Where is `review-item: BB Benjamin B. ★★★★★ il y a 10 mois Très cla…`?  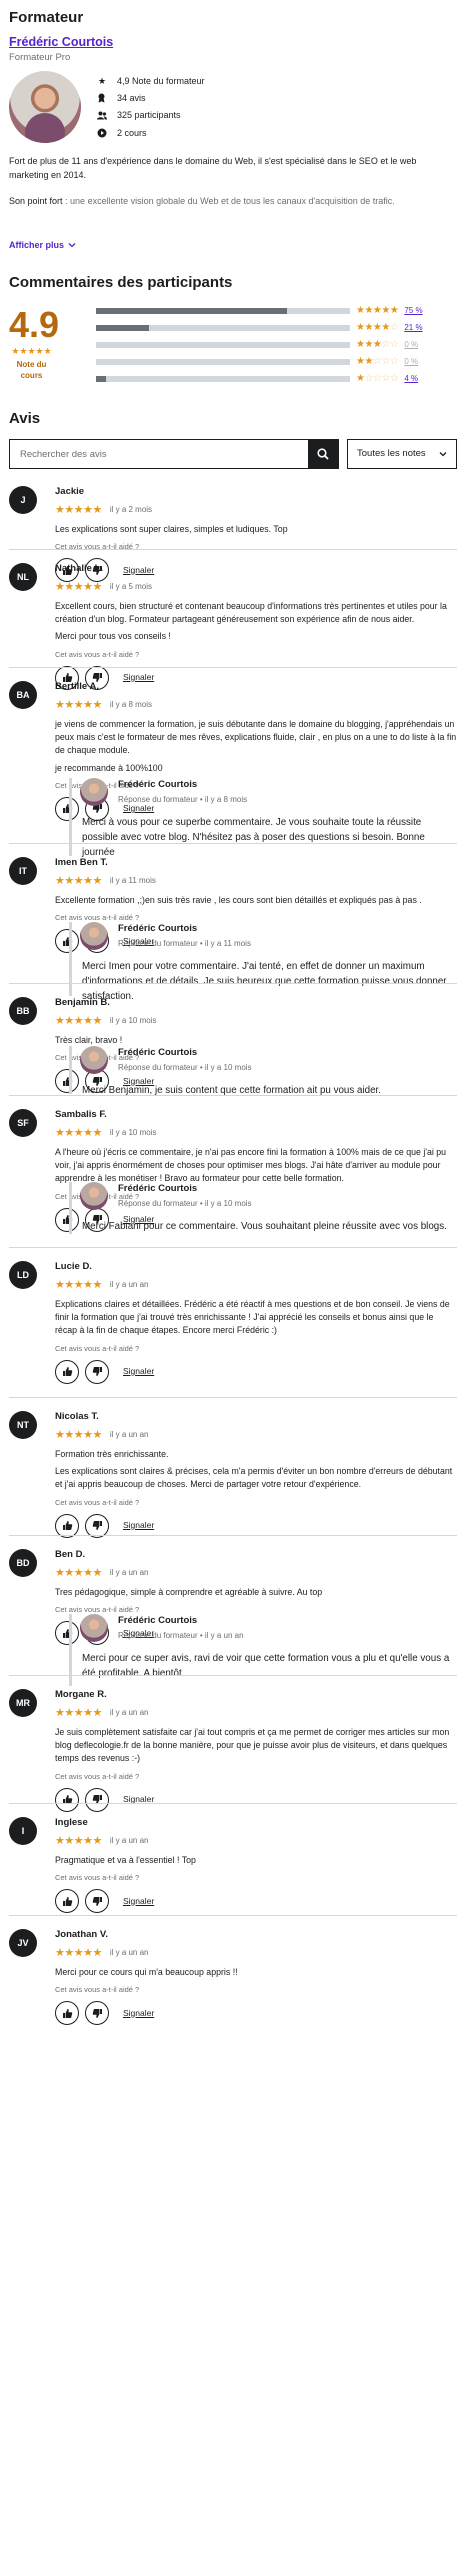
review-item: BB Benjamin B. ★★★★★ il y a 10 mois Très cla… is located at coordinates (233, 1039).